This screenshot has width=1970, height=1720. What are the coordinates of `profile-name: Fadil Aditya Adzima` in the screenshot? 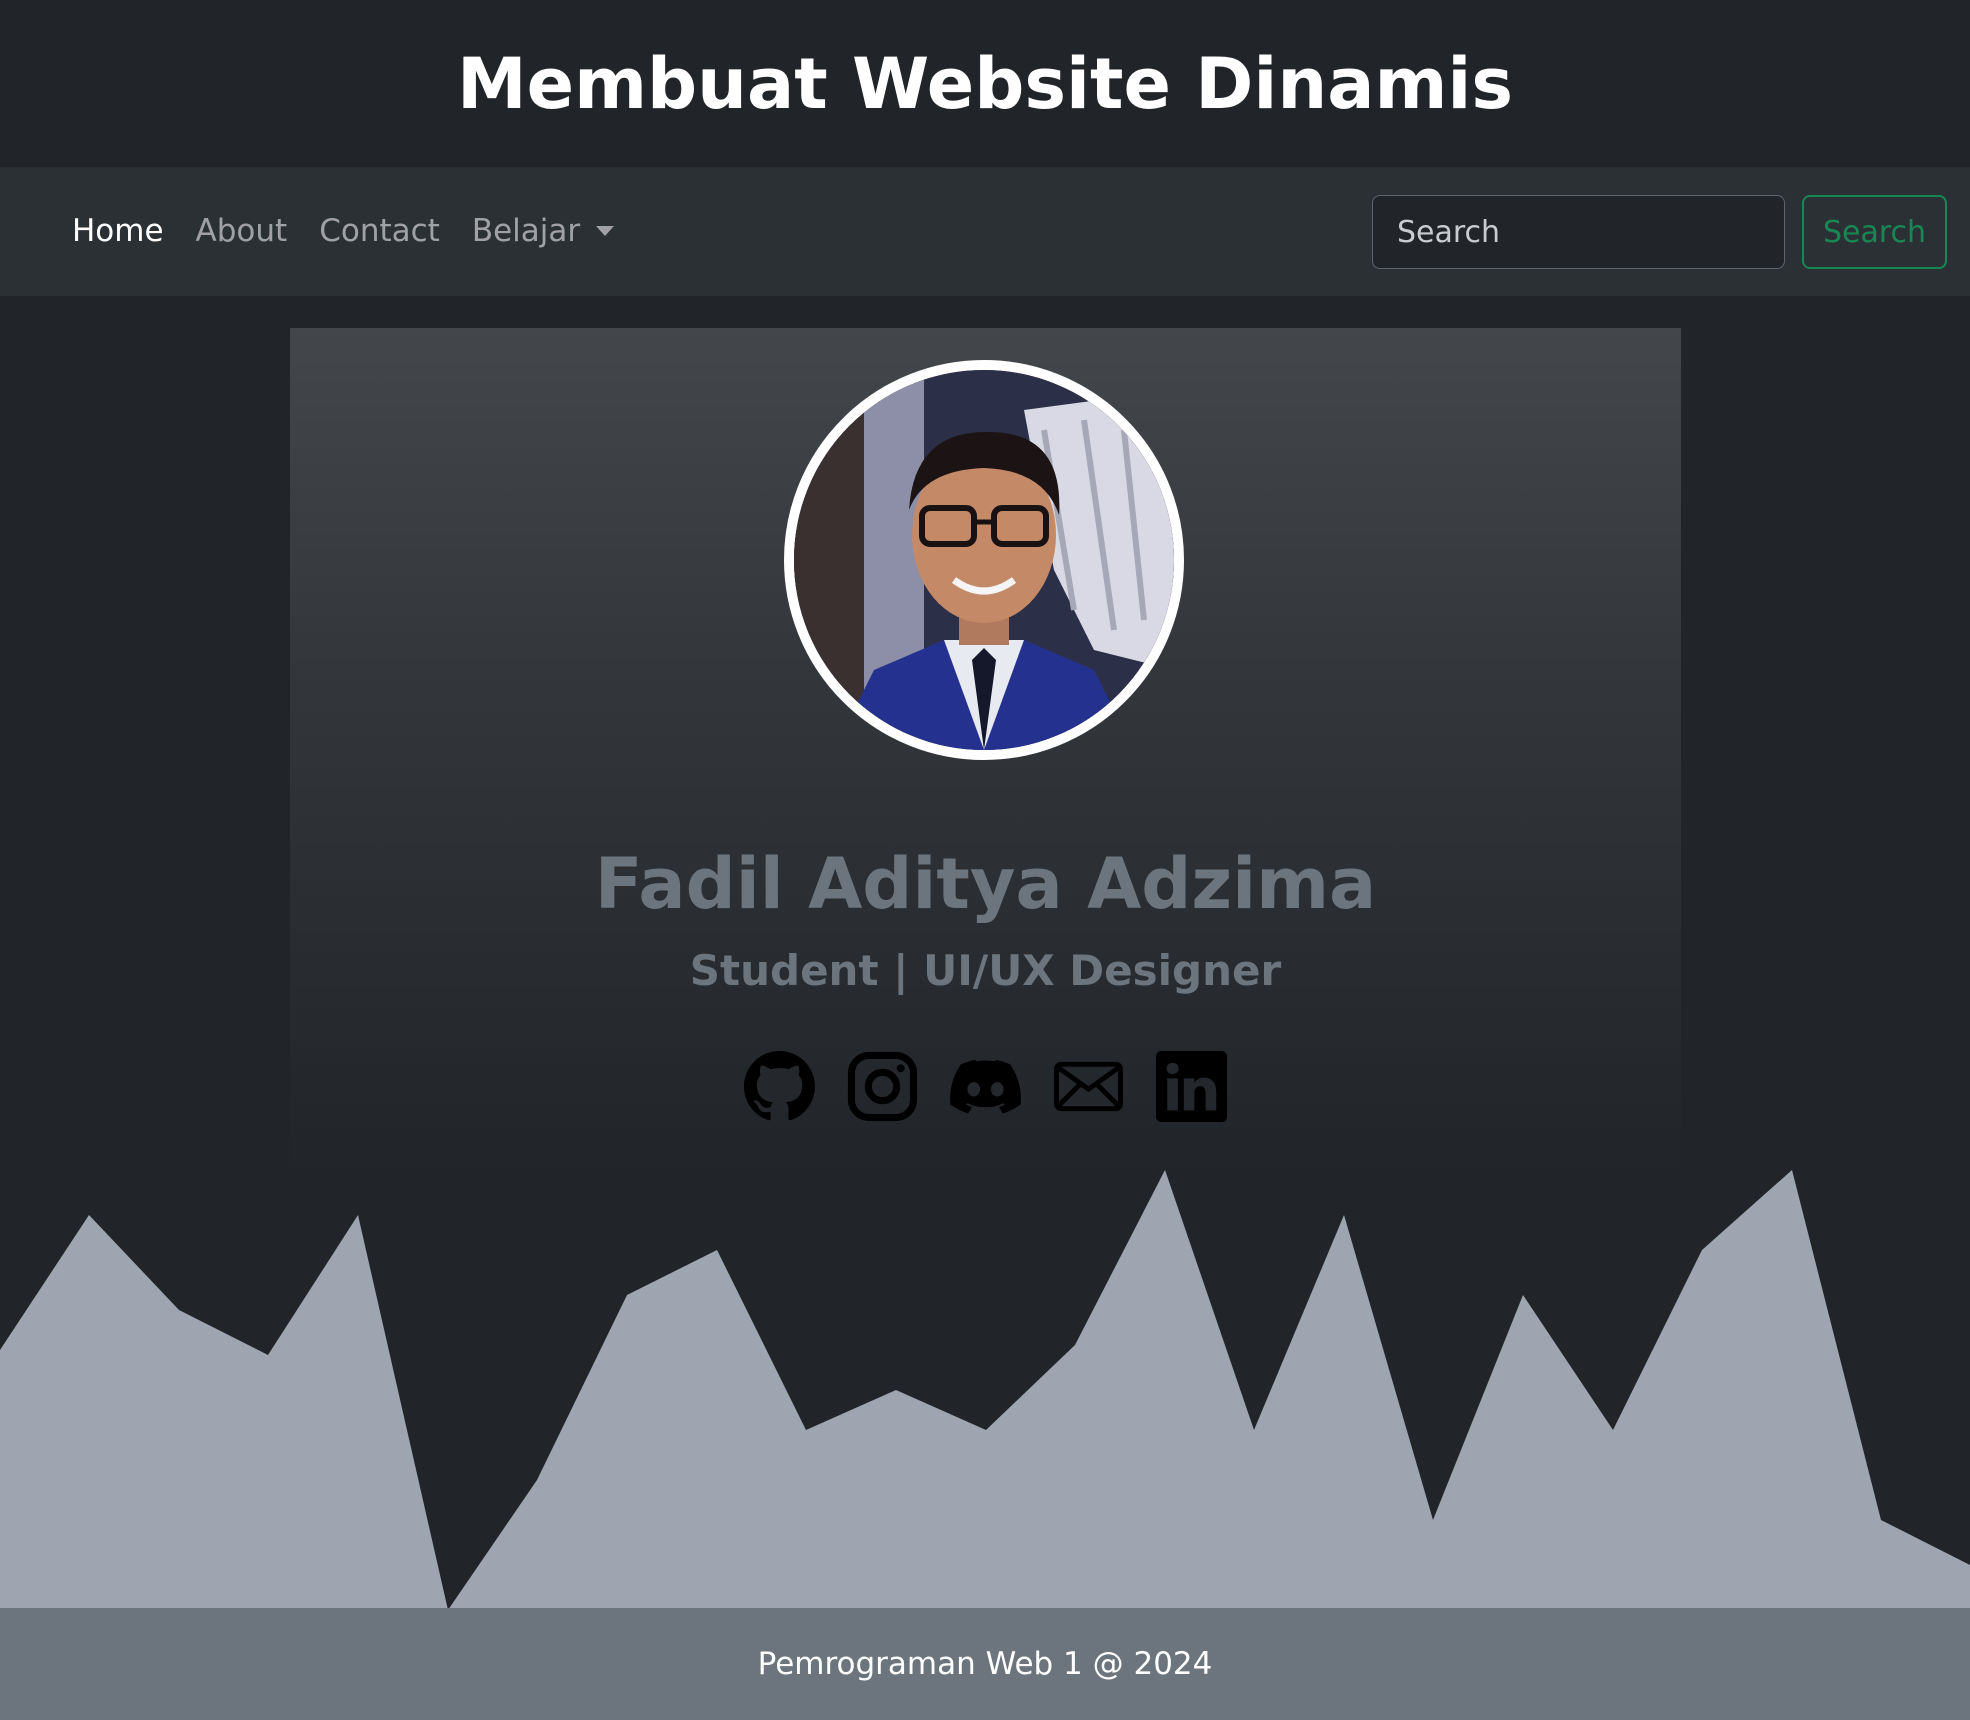 It's located at (985, 884).